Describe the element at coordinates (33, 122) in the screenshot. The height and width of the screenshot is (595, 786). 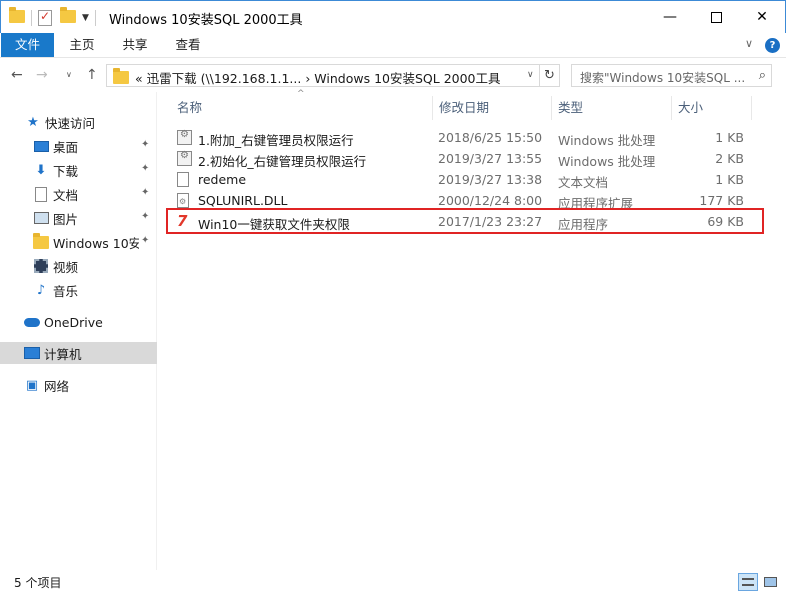
I see `star-icon: ★` at that location.